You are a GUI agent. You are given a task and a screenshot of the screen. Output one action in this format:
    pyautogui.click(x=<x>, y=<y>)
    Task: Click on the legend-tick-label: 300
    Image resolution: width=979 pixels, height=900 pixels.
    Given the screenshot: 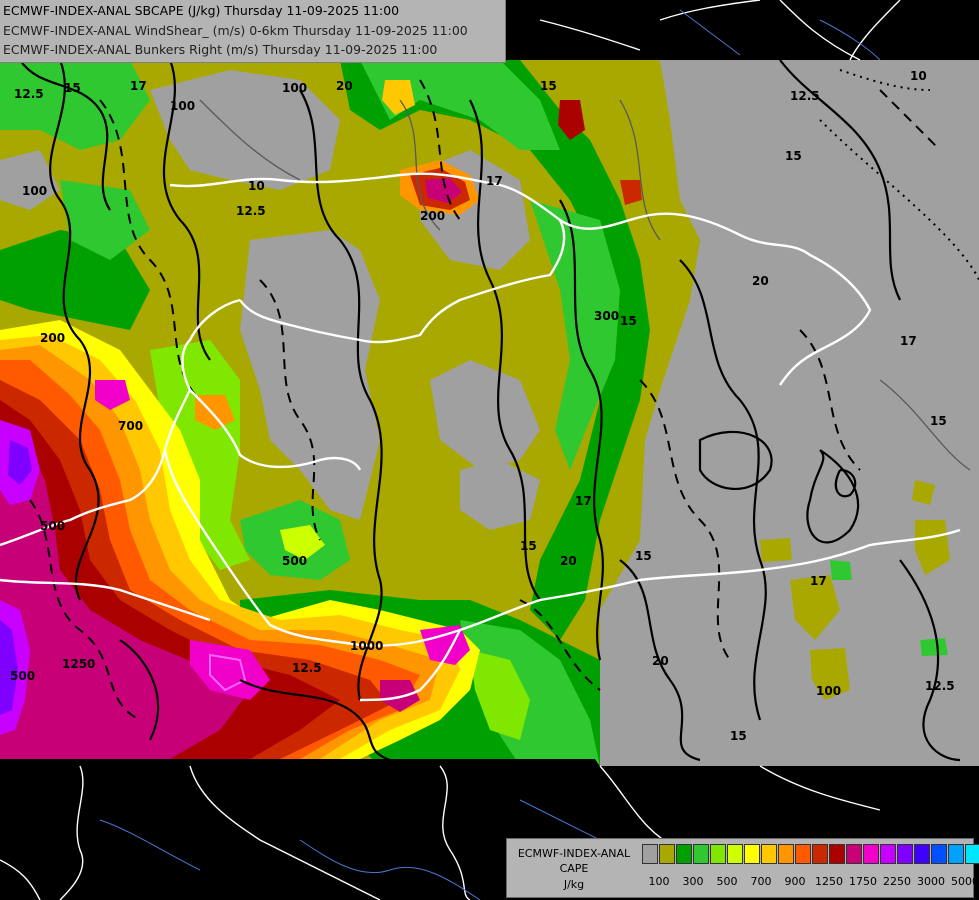 What is the action you would take?
    pyautogui.click(x=693, y=881)
    